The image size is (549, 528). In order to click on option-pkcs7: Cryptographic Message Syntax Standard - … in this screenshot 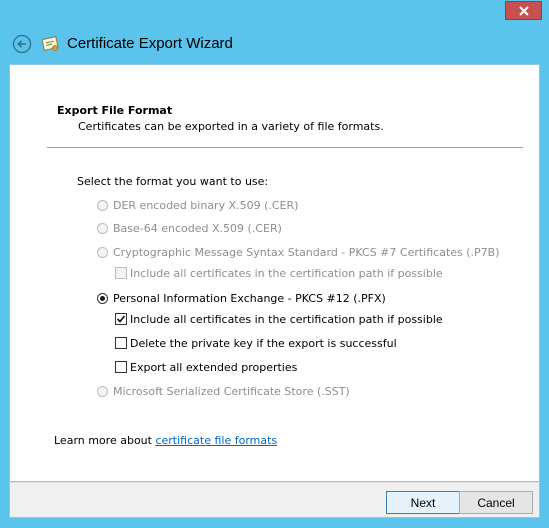, I will do `click(298, 252)`.